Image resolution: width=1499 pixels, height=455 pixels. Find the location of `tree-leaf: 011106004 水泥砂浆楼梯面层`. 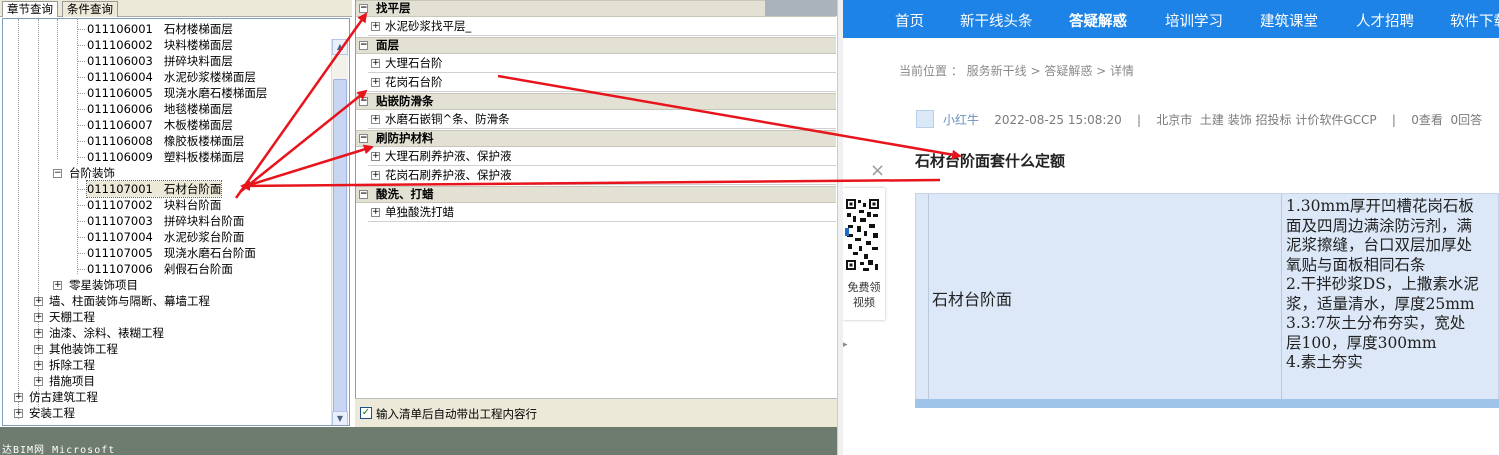

tree-leaf: 011106004 水泥砂浆楼梯面层 is located at coordinates (171, 77).